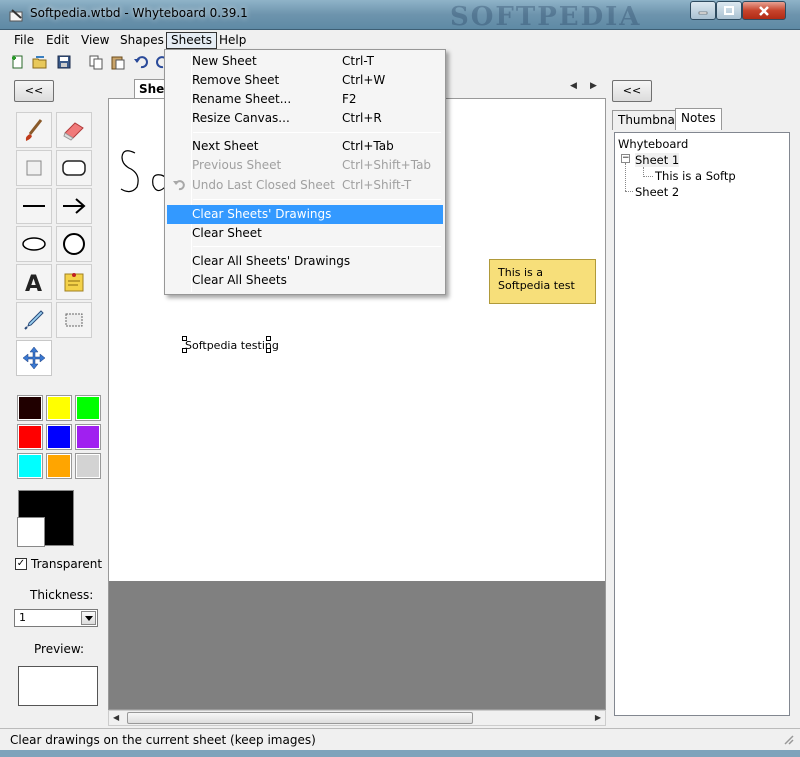  What do you see at coordinates (305, 233) in the screenshot?
I see `menu-item-clear-sheet: Clear Sheet` at bounding box center [305, 233].